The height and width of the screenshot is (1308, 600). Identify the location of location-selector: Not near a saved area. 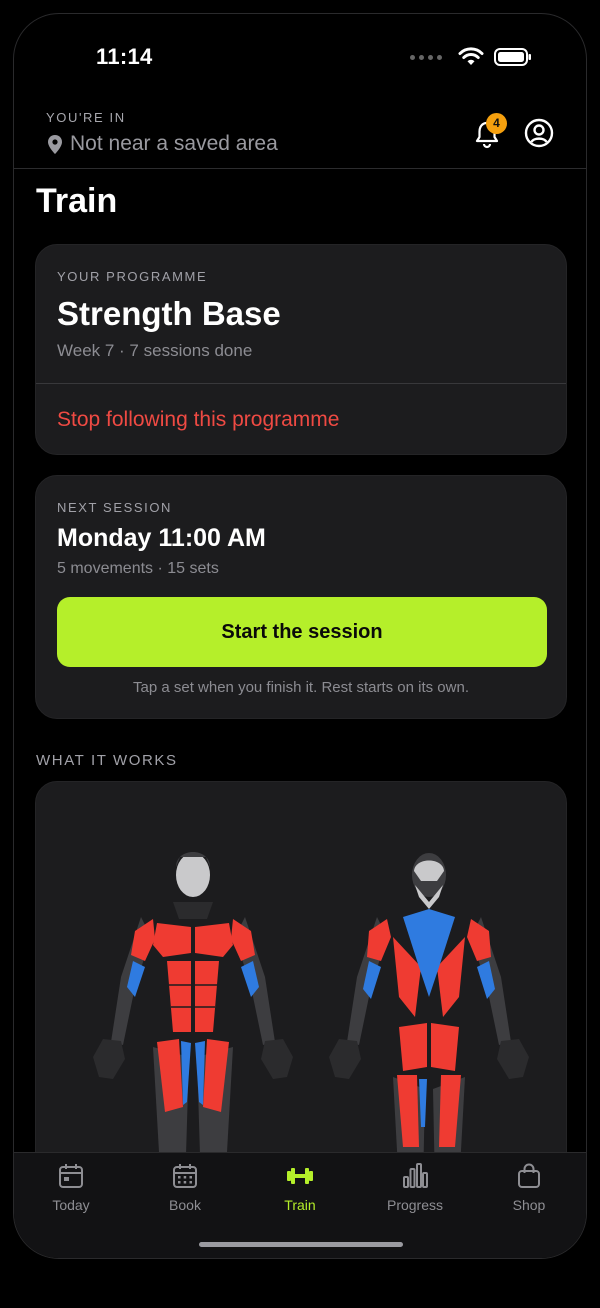
(163, 144).